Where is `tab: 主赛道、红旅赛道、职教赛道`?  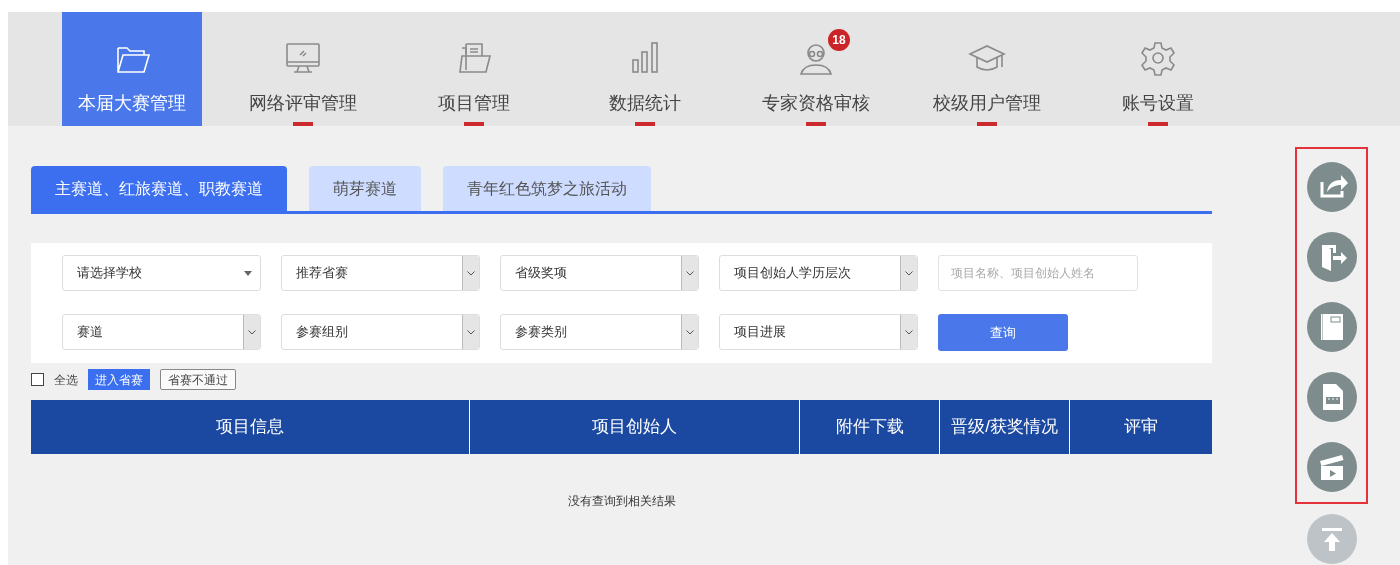
tab: 主赛道、红旅赛道、职教赛道 is located at coordinates (159, 188).